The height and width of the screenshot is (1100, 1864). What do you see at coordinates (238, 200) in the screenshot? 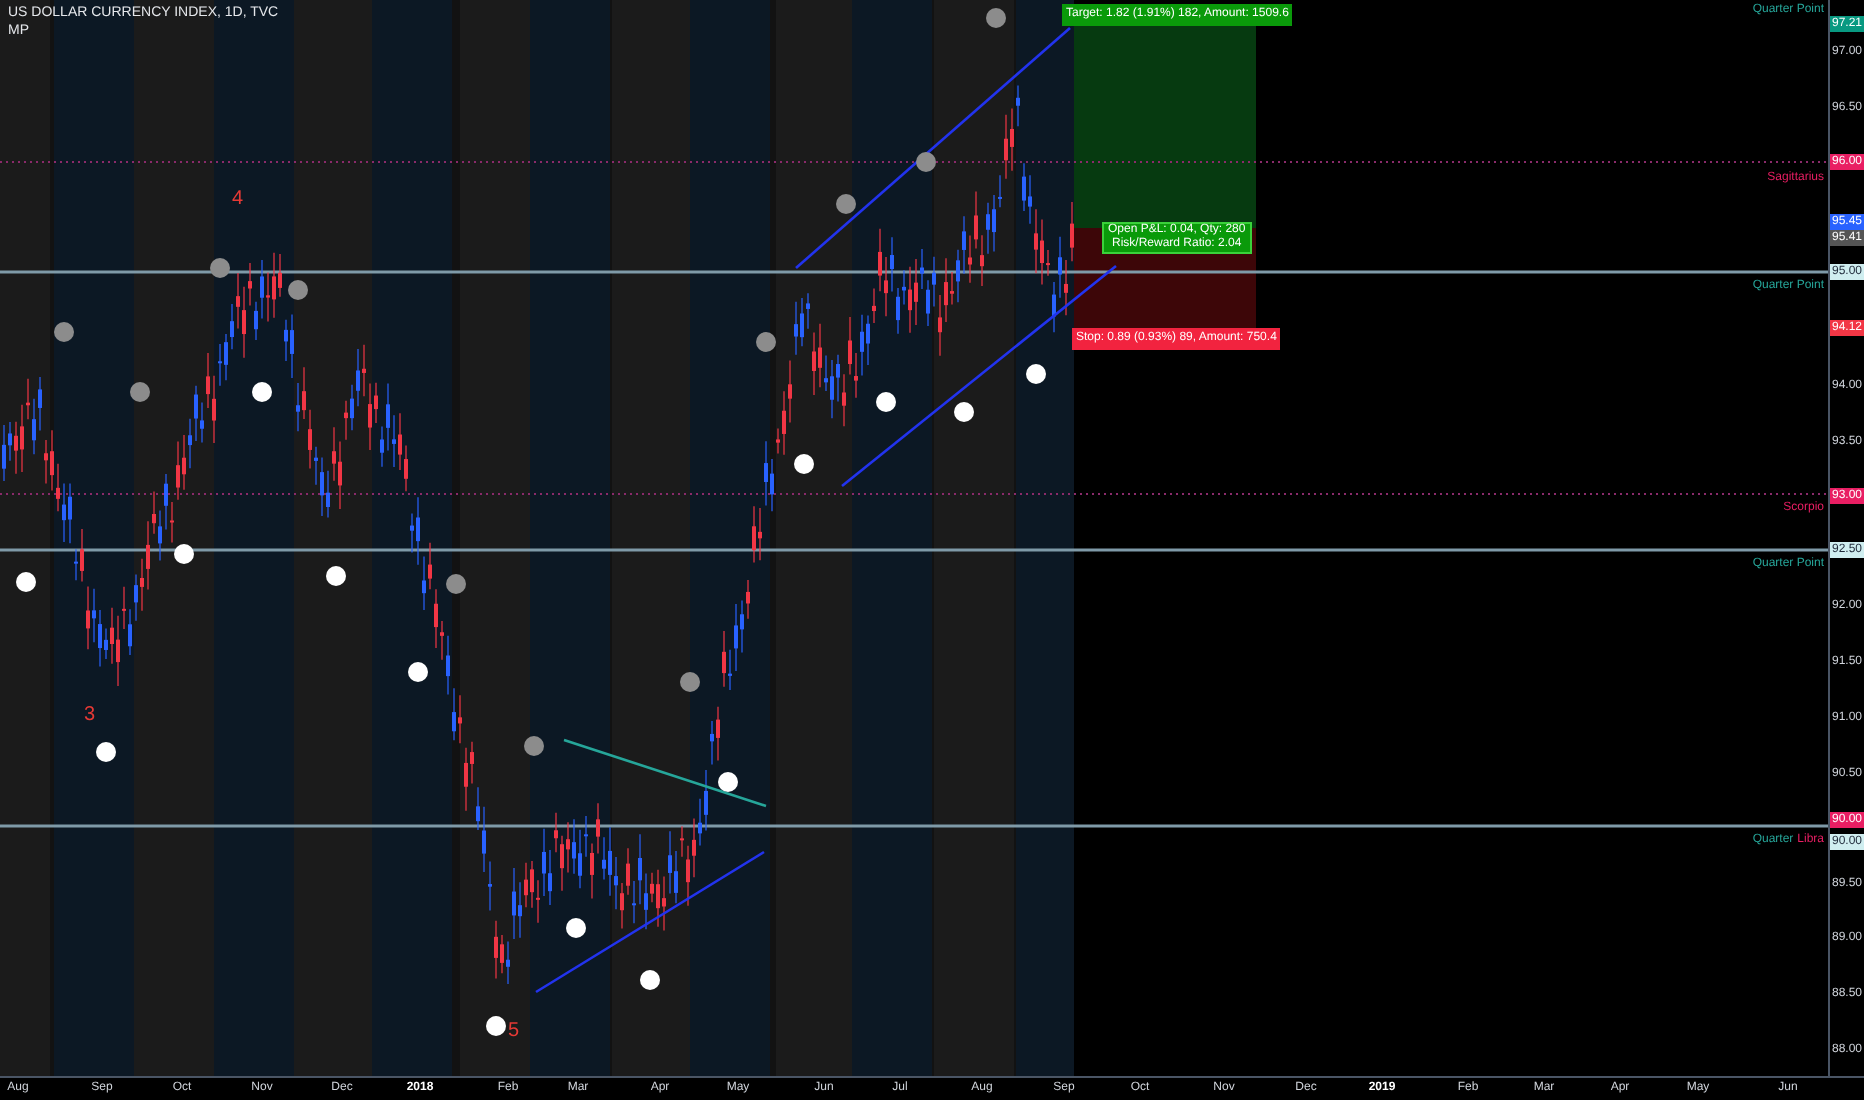
I see `wave-label: 4` at bounding box center [238, 200].